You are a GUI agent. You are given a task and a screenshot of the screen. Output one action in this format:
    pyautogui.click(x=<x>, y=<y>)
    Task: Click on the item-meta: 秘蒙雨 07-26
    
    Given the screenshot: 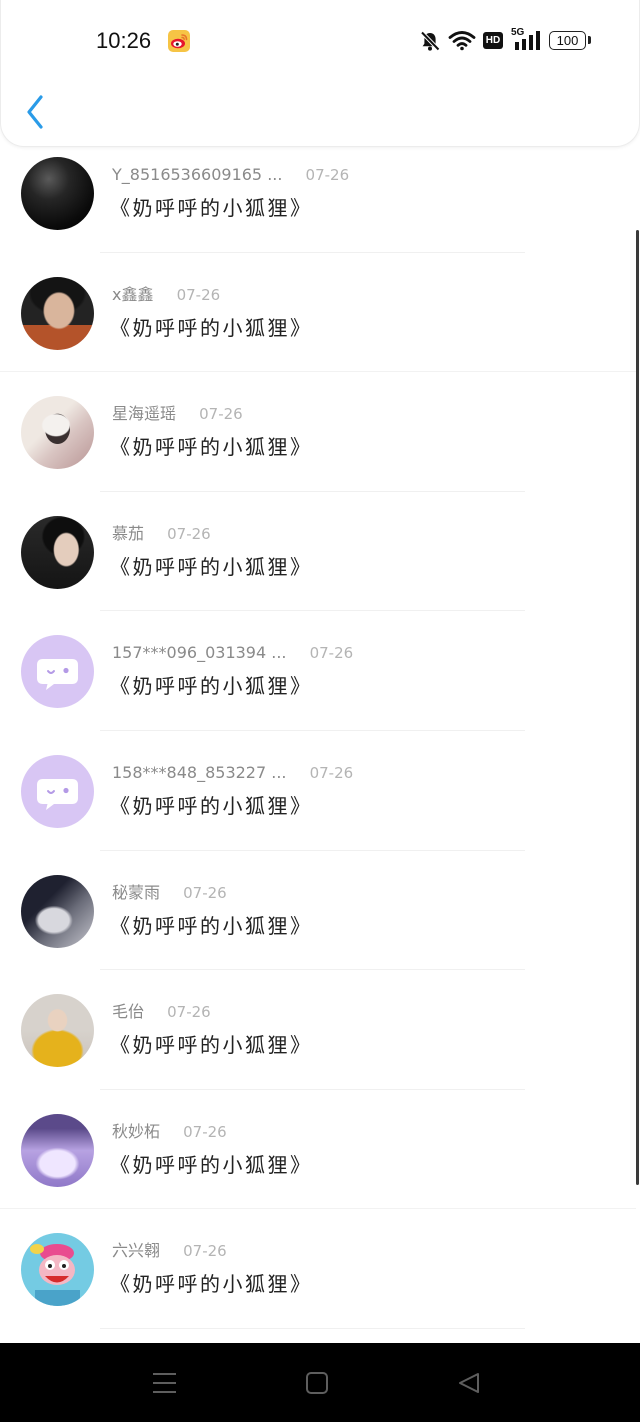 What is the action you would take?
    pyautogui.click(x=169, y=893)
    